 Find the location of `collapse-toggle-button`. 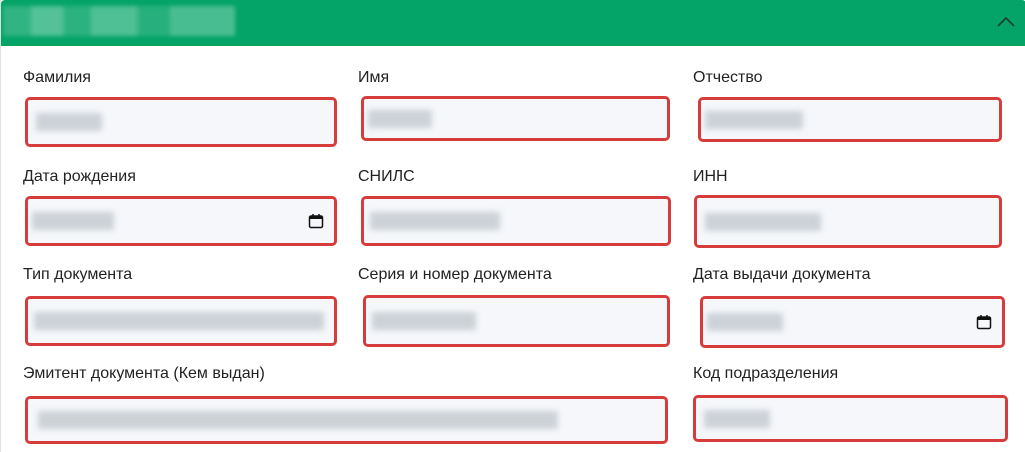

collapse-toggle-button is located at coordinates (1006, 22).